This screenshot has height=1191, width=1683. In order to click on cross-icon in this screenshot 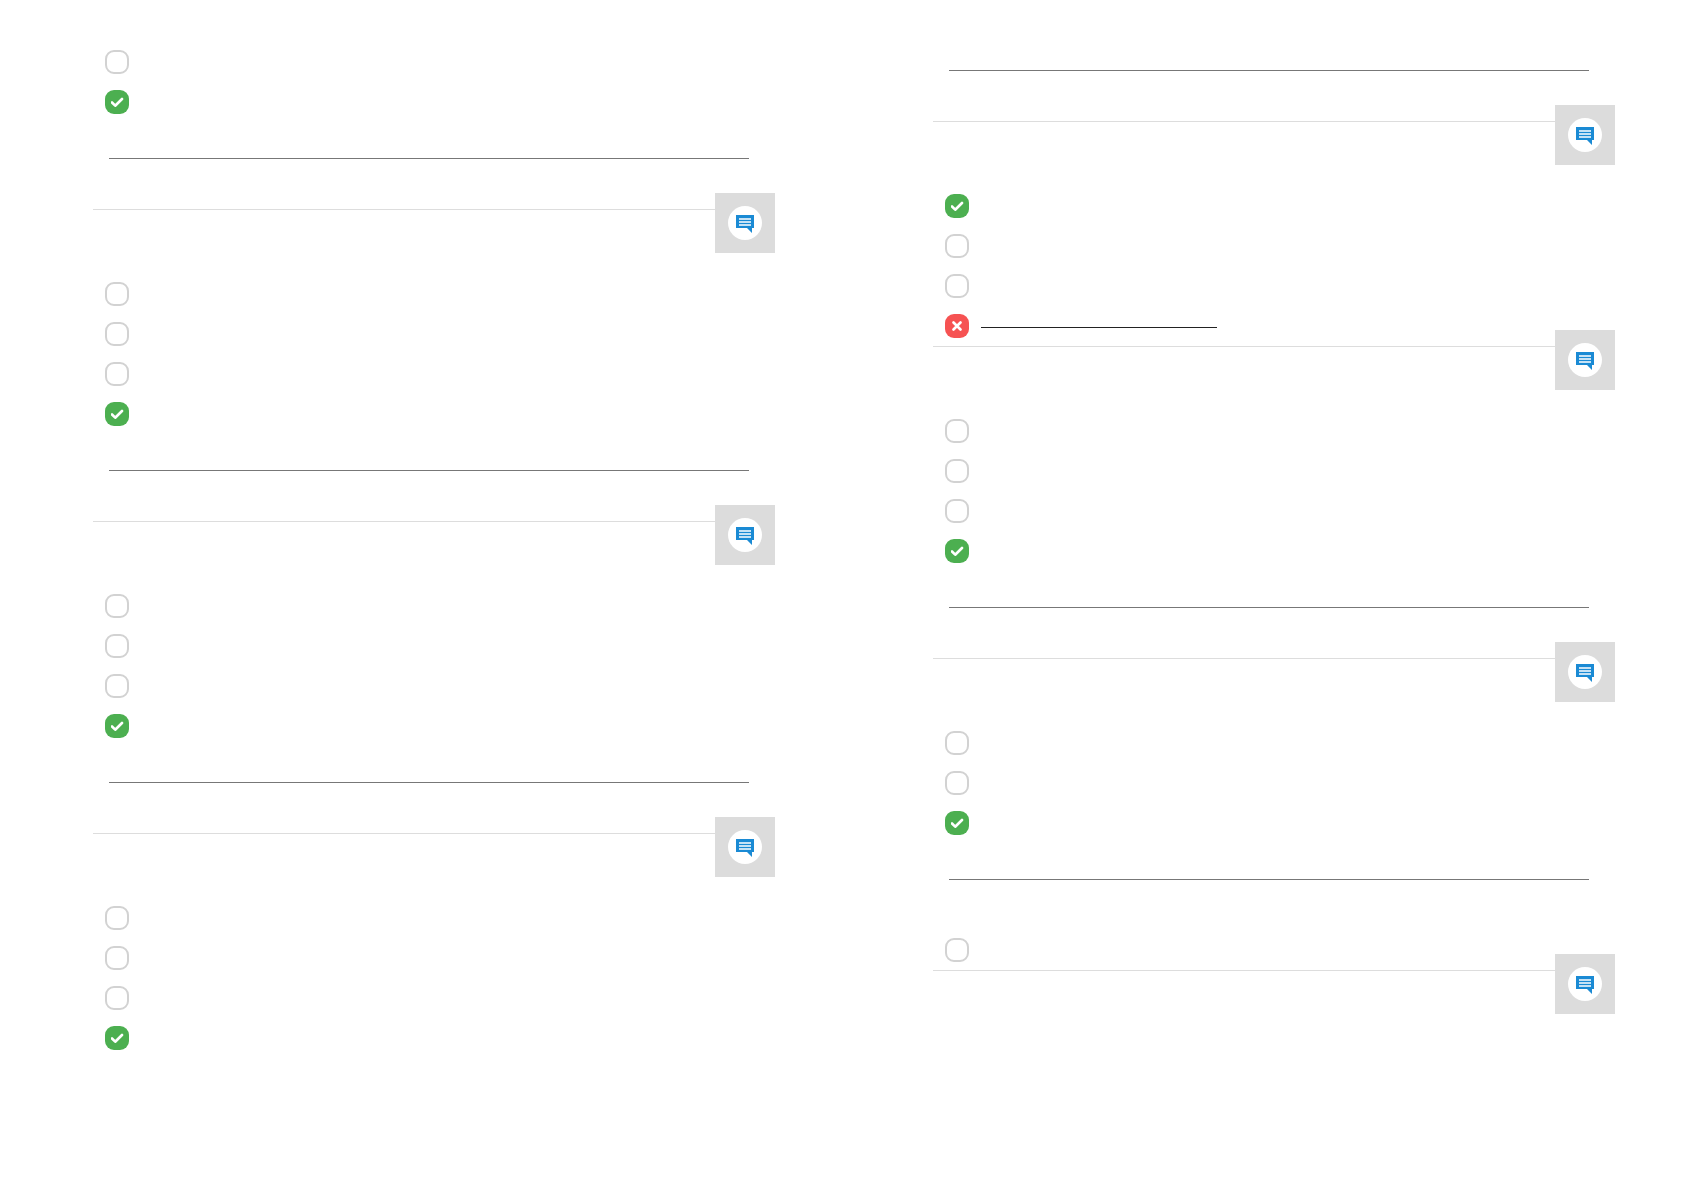, I will do `click(957, 326)`.